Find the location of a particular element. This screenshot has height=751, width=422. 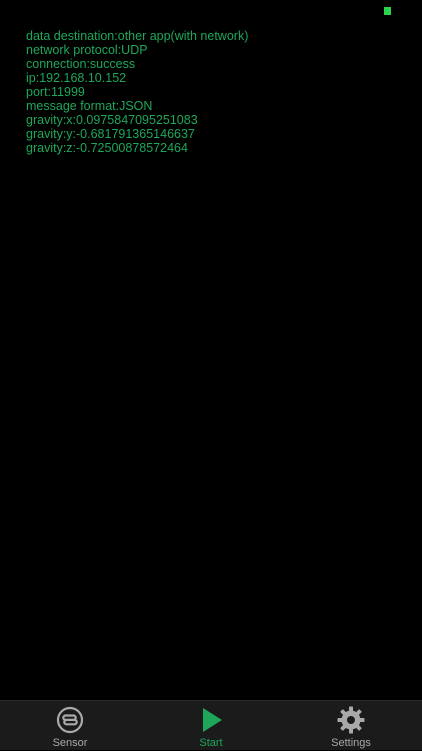

log-line-format: message format:JSON is located at coordinates (89, 106).